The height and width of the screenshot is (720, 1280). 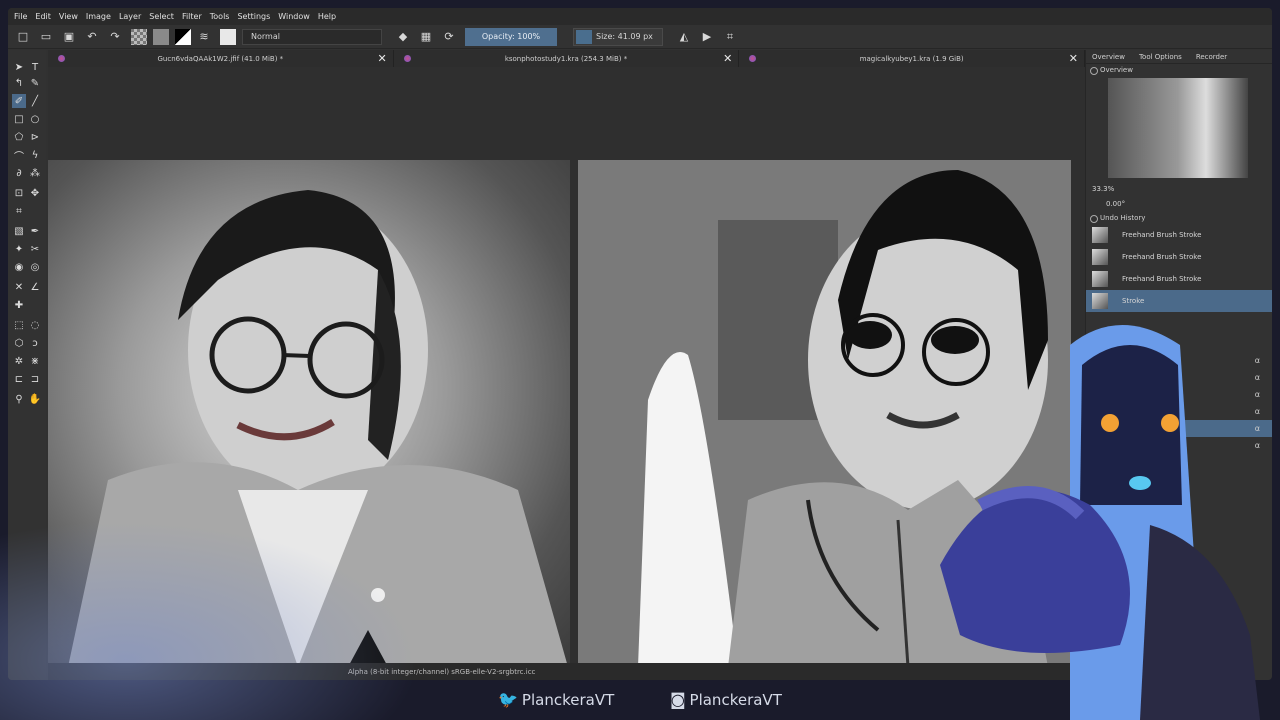 What do you see at coordinates (568, 699) in the screenshot?
I see `twitter-handle-text: PlanckeraVT` at bounding box center [568, 699].